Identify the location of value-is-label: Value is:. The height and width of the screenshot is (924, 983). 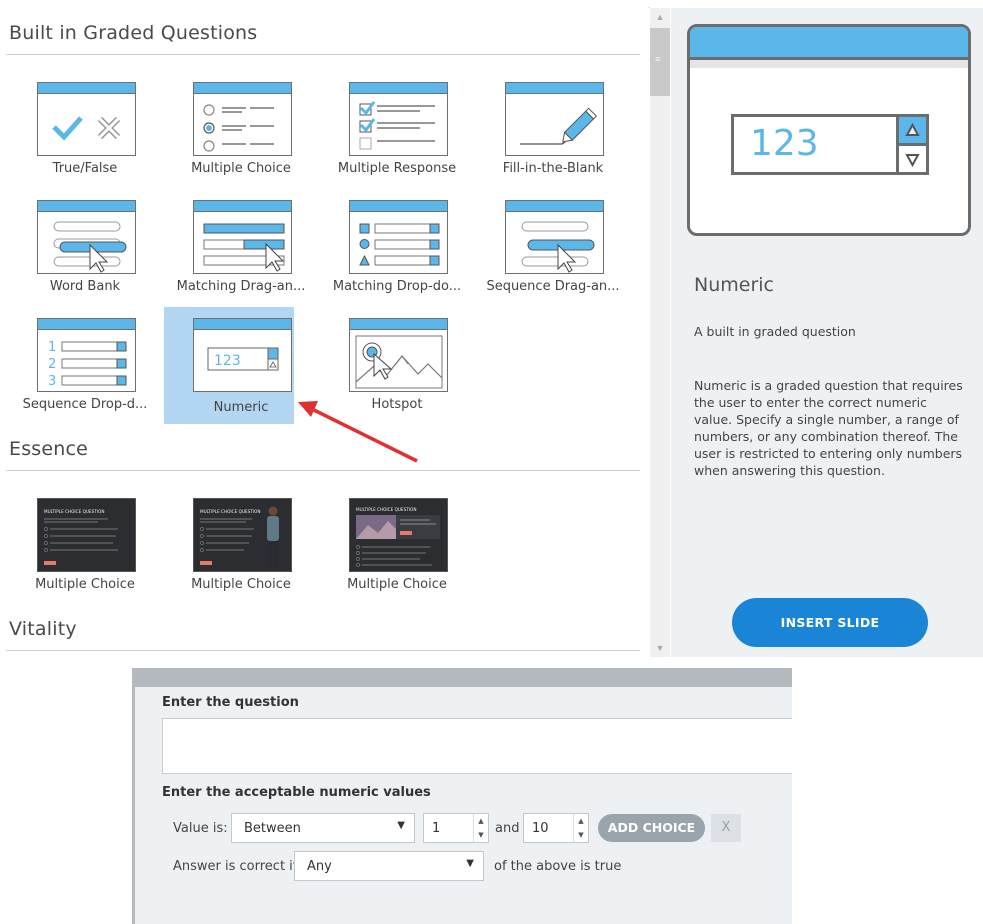
(200, 828).